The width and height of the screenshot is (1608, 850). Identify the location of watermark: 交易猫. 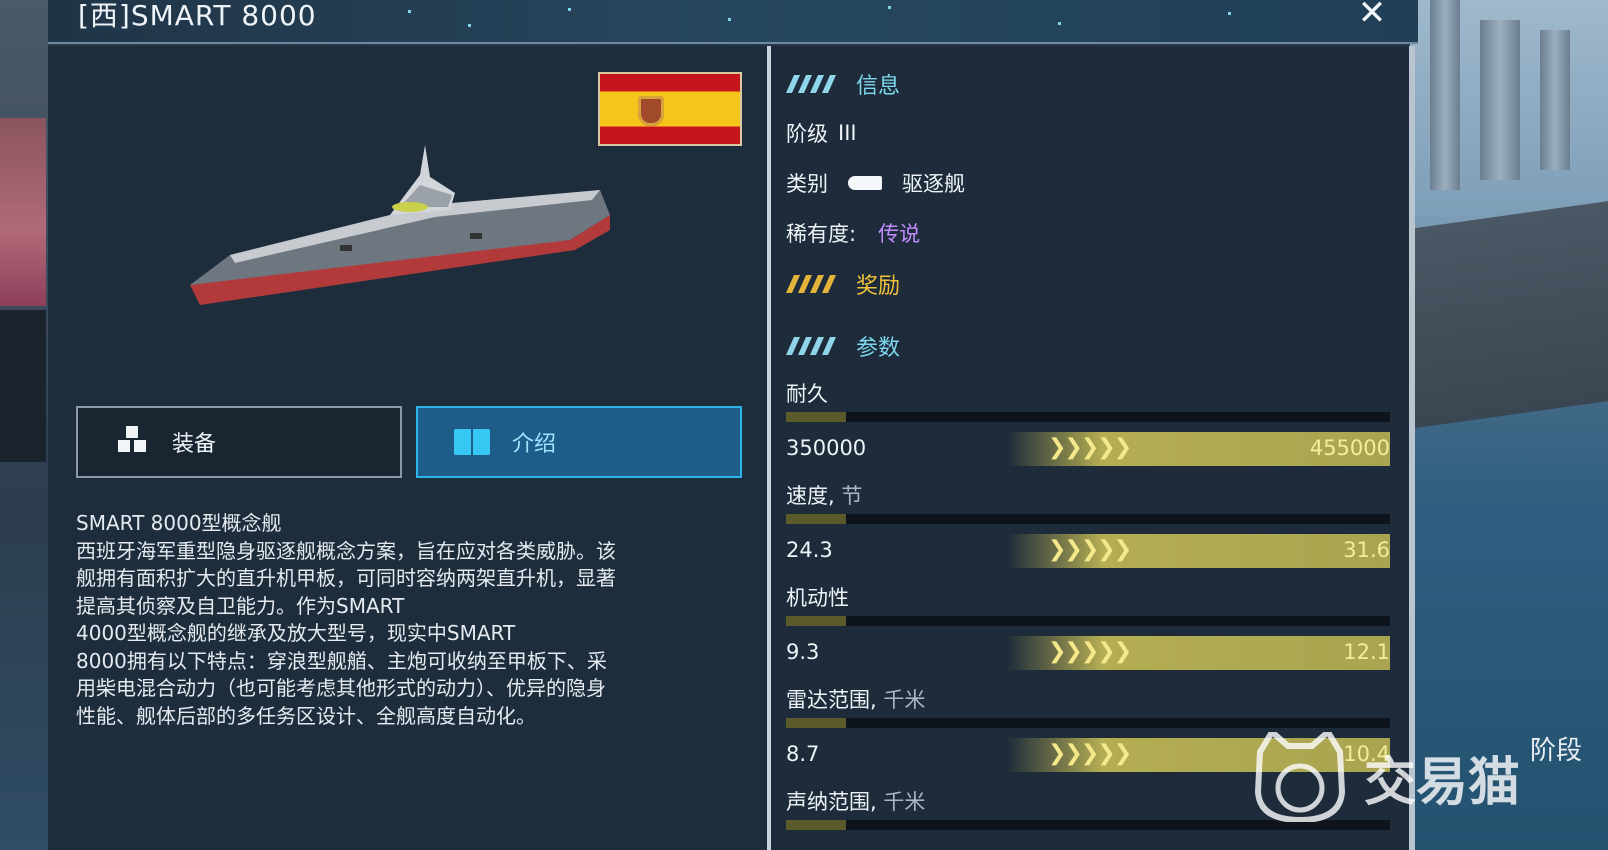
(1385, 777).